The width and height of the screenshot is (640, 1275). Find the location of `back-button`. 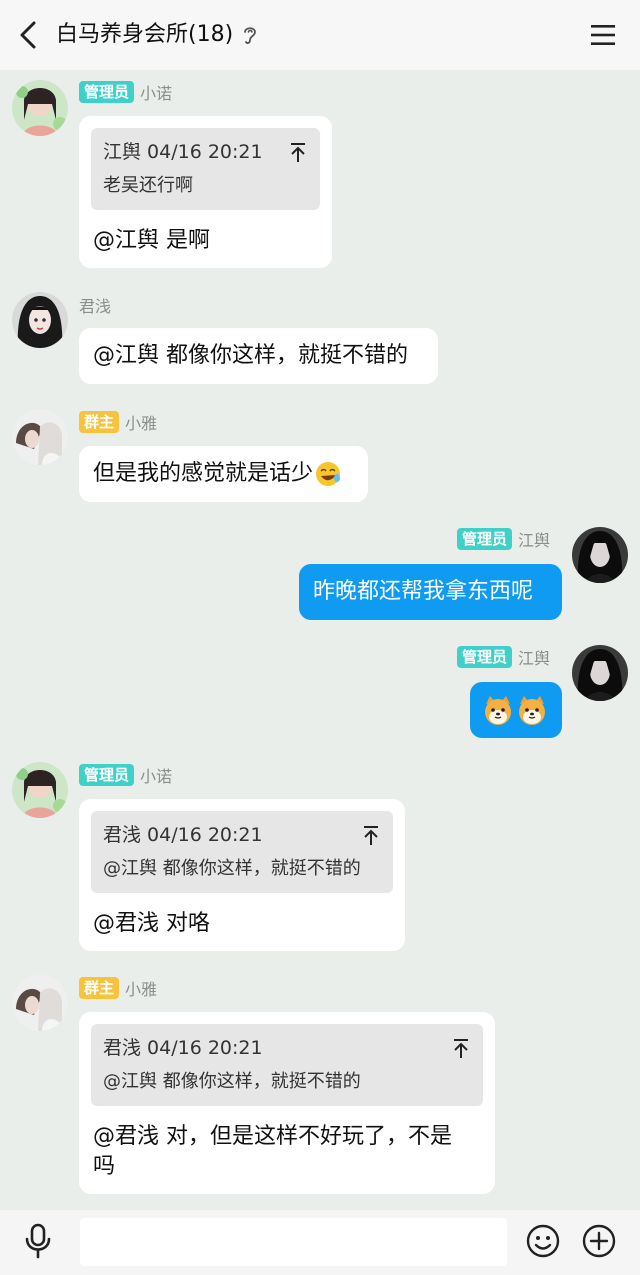

back-button is located at coordinates (28, 35).